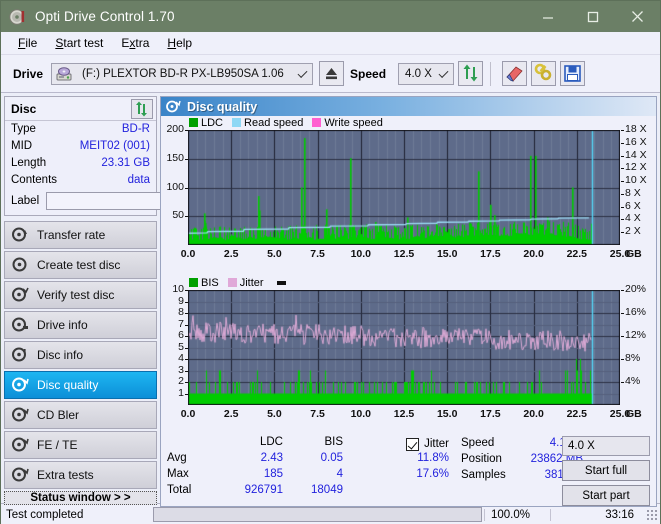  I want to click on y-axis-tick-right: 8%, so click(633, 358).